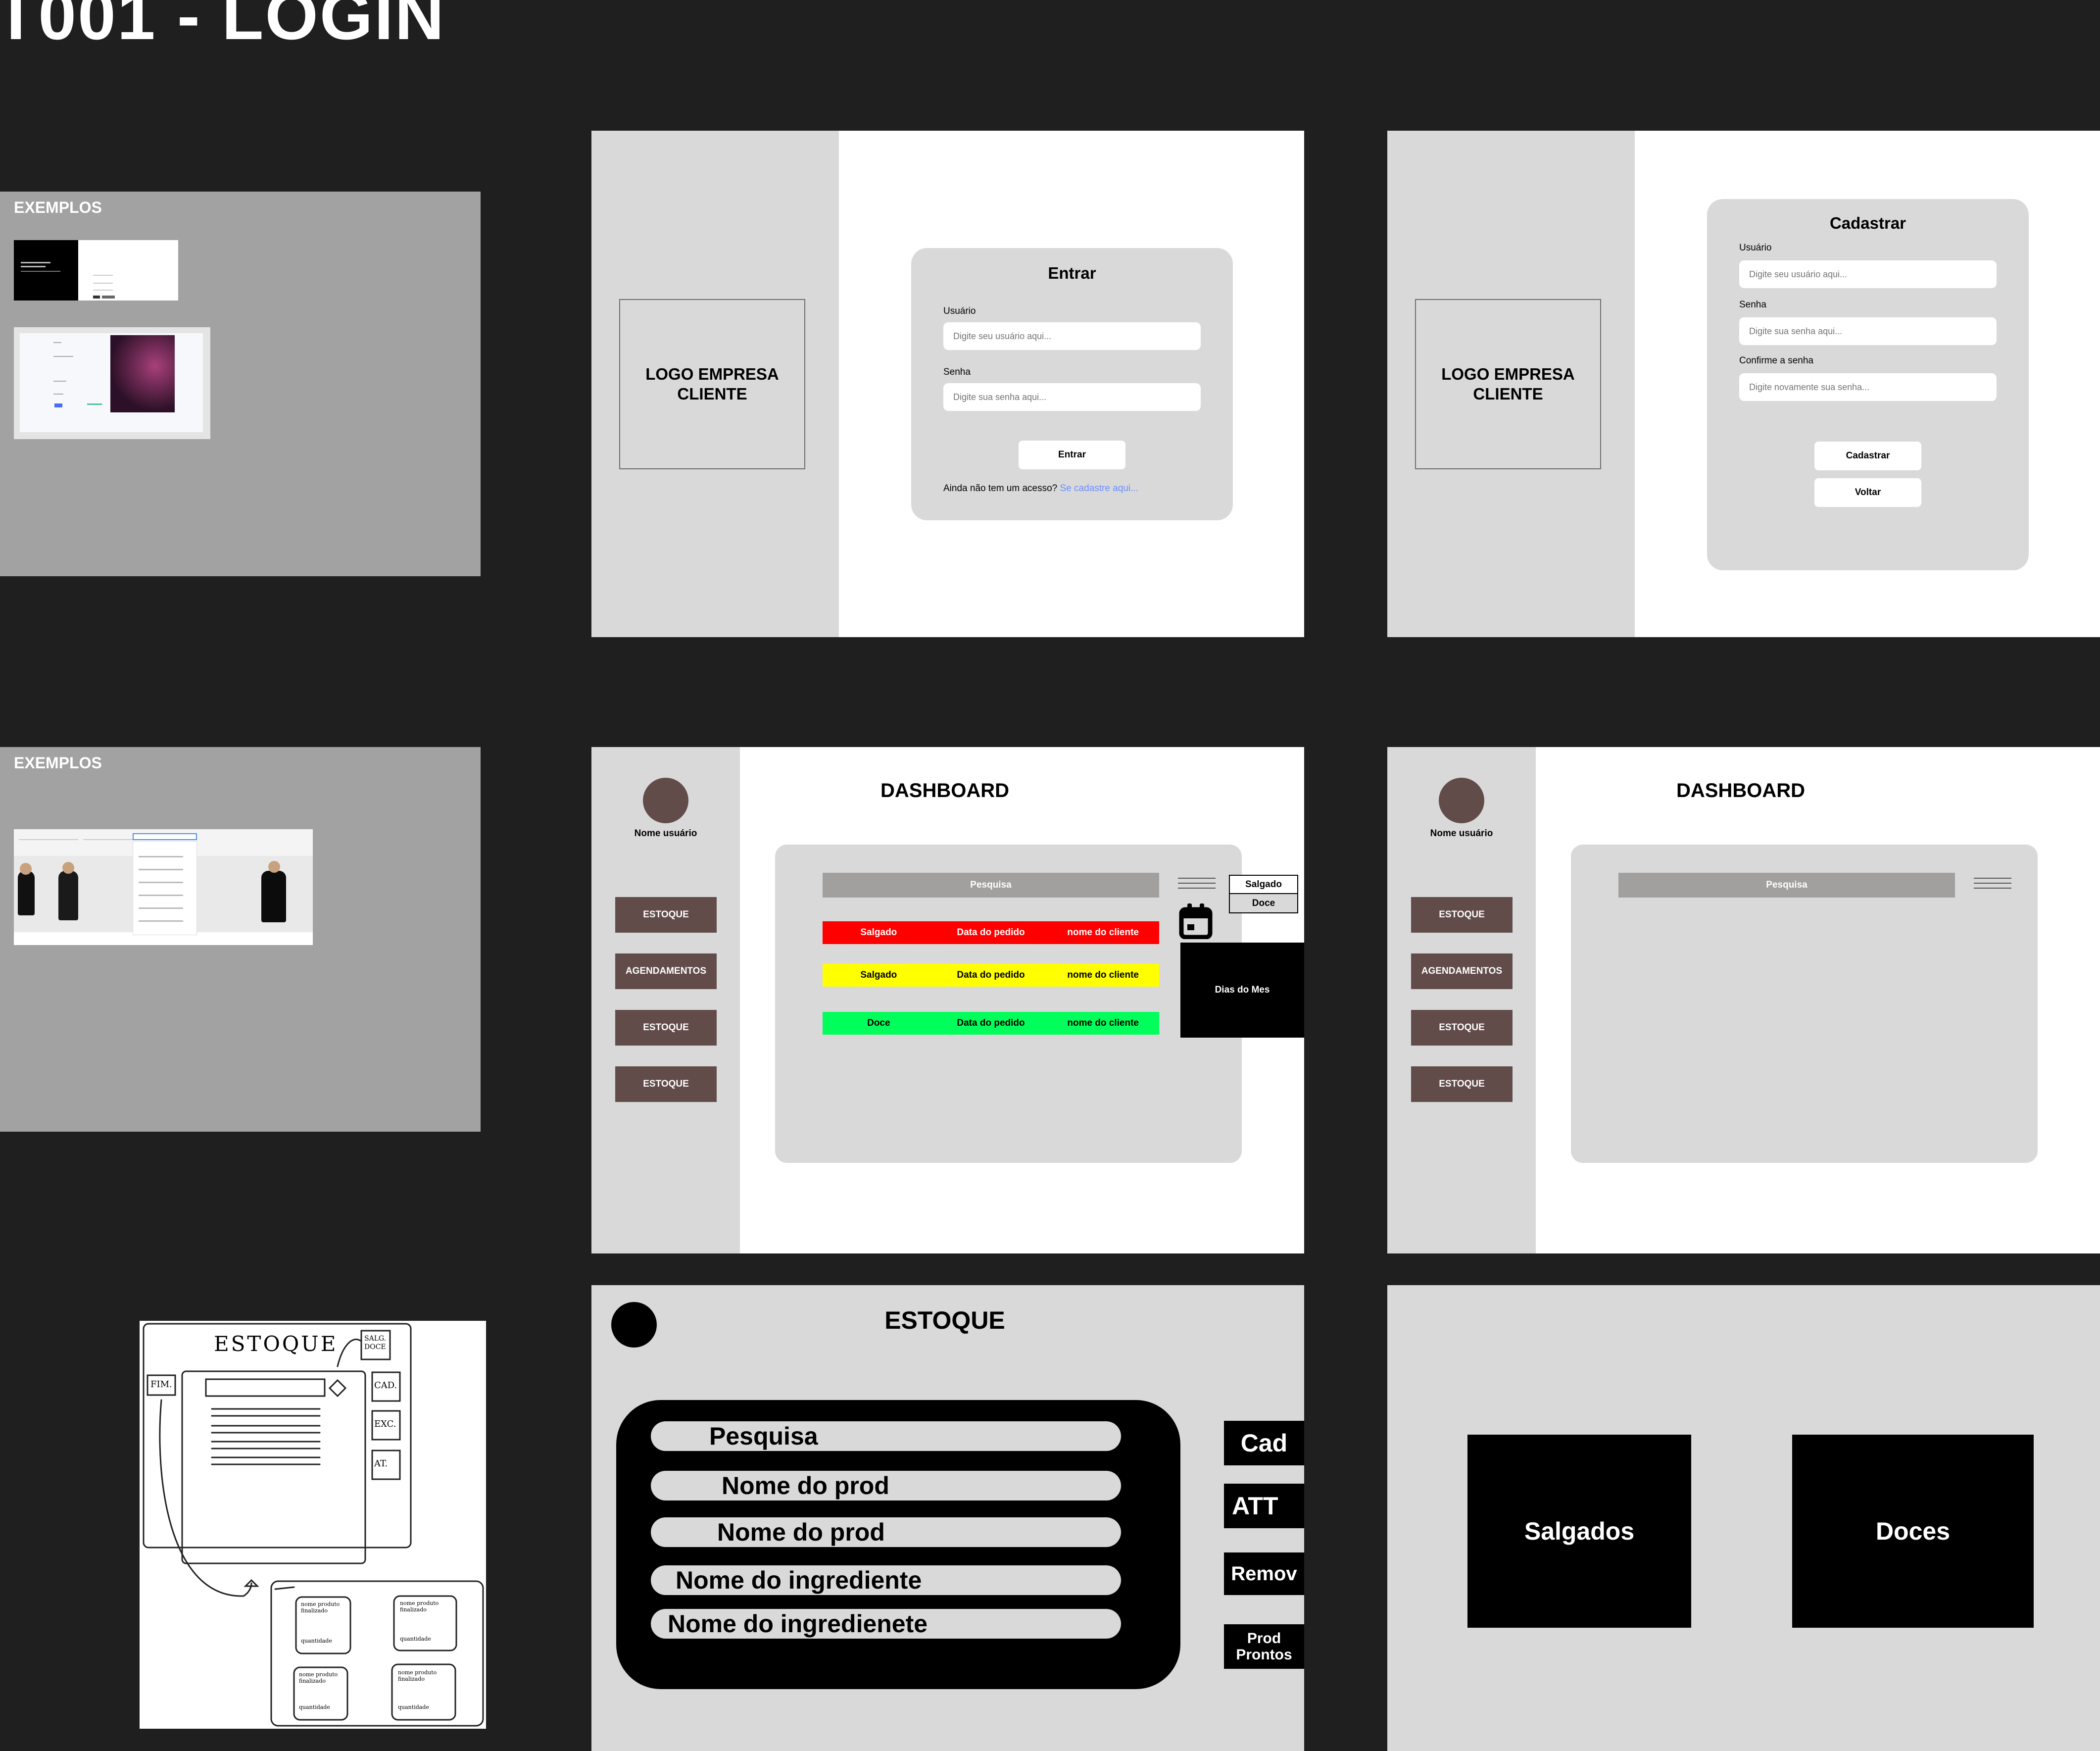 The height and width of the screenshot is (1751, 2100). I want to click on sketch-drawing, so click(313, 1525).